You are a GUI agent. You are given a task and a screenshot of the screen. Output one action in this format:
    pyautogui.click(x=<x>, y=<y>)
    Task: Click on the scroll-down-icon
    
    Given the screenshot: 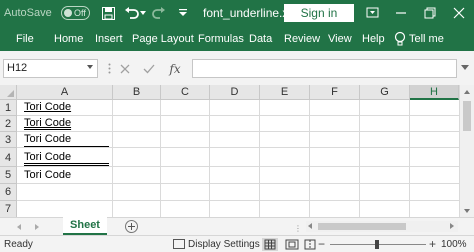 What is the action you would take?
    pyautogui.click(x=467, y=211)
    